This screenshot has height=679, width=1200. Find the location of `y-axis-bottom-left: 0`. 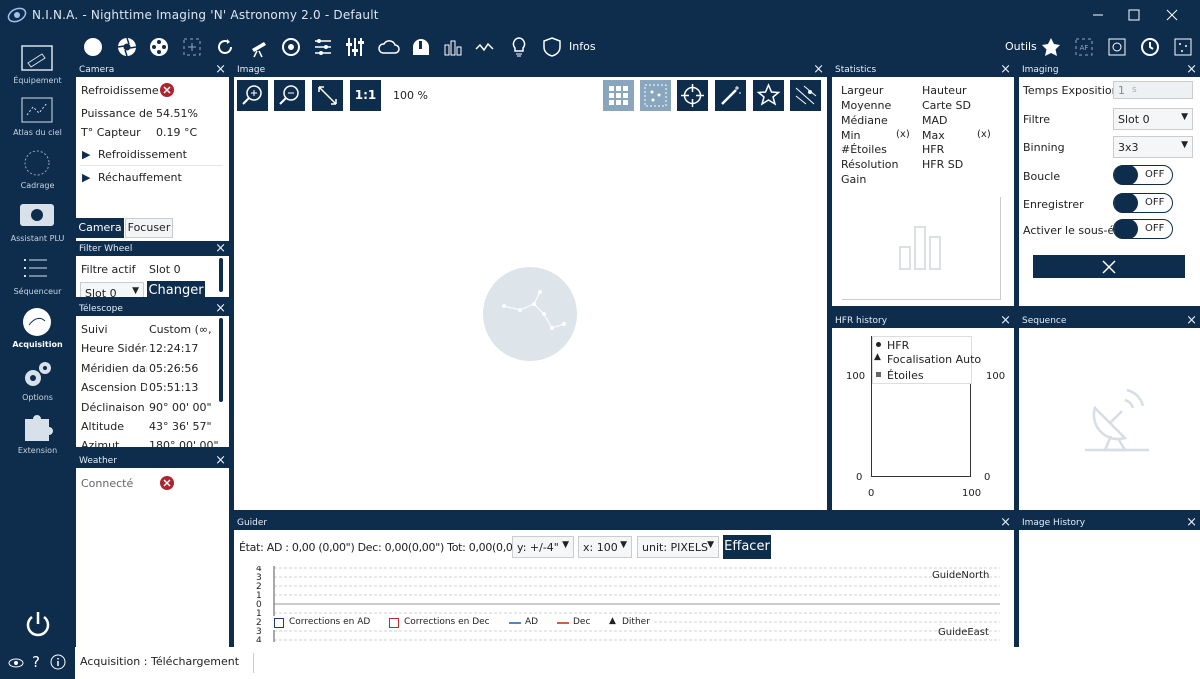

y-axis-bottom-left: 0 is located at coordinates (859, 477).